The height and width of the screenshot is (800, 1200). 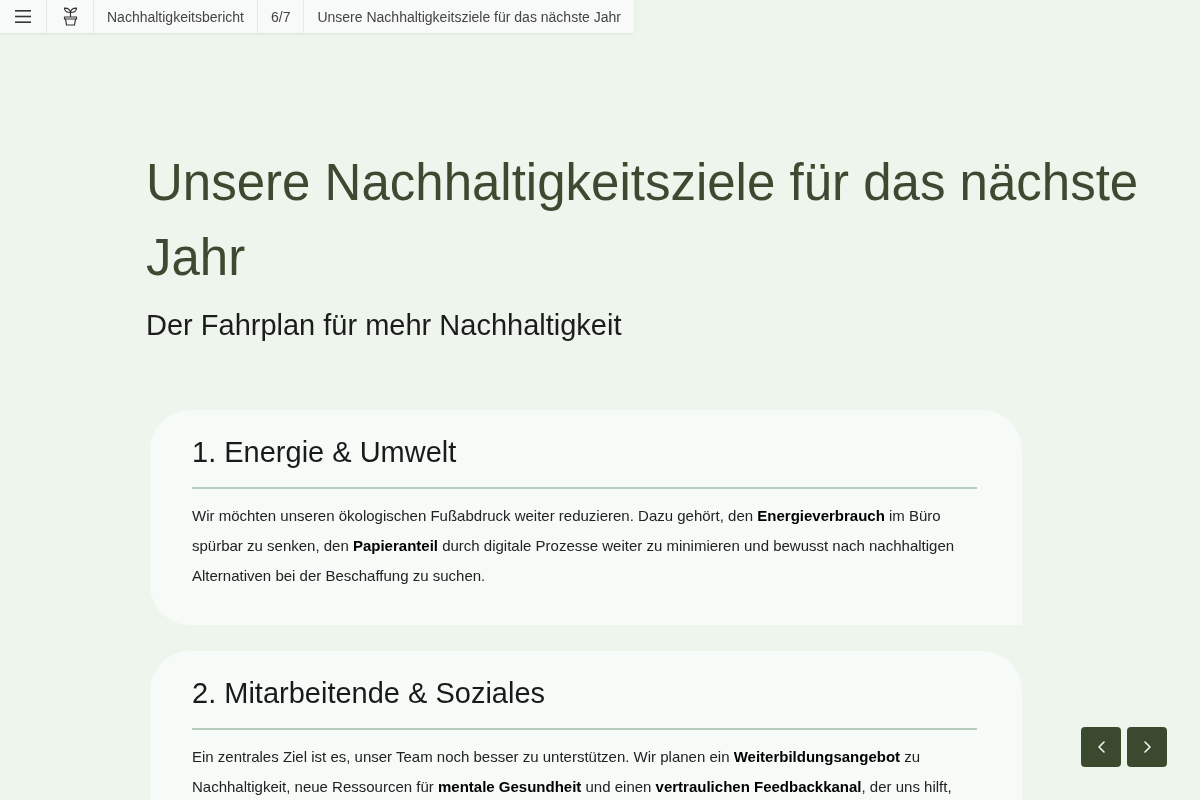 What do you see at coordinates (572, 772) in the screenshot?
I see `section-text: Ein zentrales Ziel ist es, unser Team noch besser zu unterstützen. Wir planen ein Weiterbildungsangebot zu Nachhaltigkeit, neue Ressourcen für mentale Gesundheit und einen vertraulichen Feedbackkanal, der uns hilft,` at bounding box center [572, 772].